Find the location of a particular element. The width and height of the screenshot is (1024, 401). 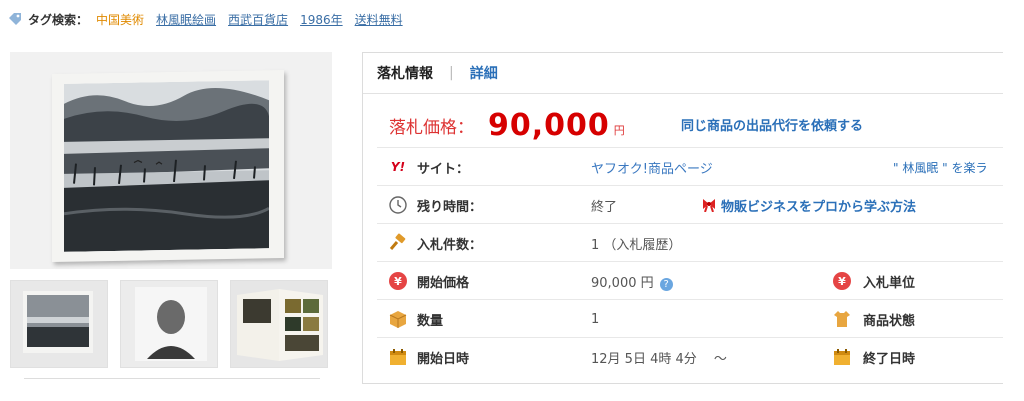

tag-search-bar: タグ検索： 中国美術 林風眠絵画 西武百貨店 1986年 送料無料 is located at coordinates (211, 19).